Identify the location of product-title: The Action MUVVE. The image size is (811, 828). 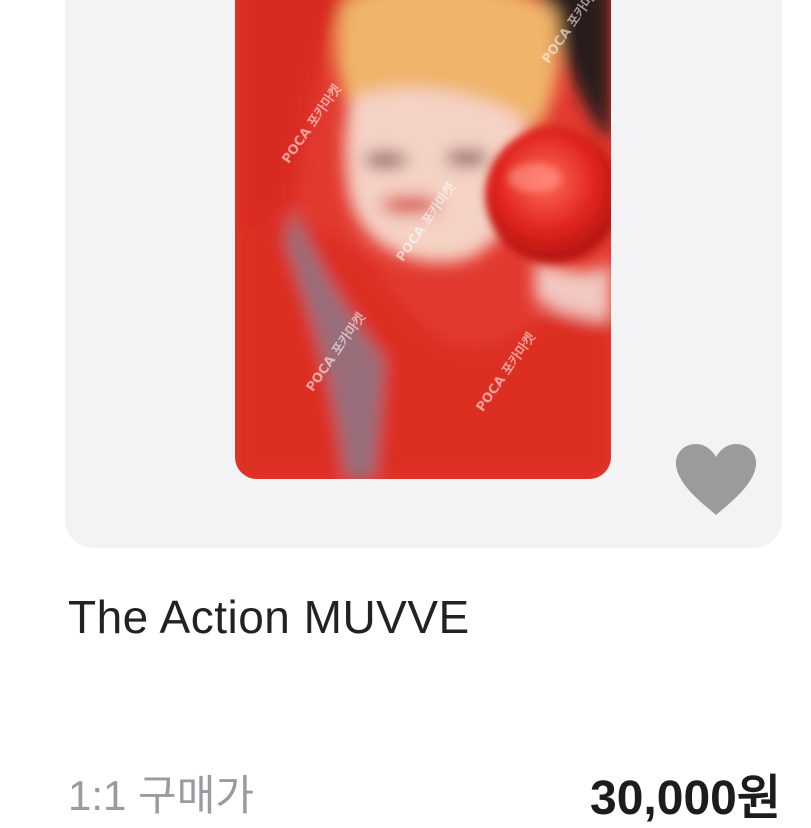
(269, 617).